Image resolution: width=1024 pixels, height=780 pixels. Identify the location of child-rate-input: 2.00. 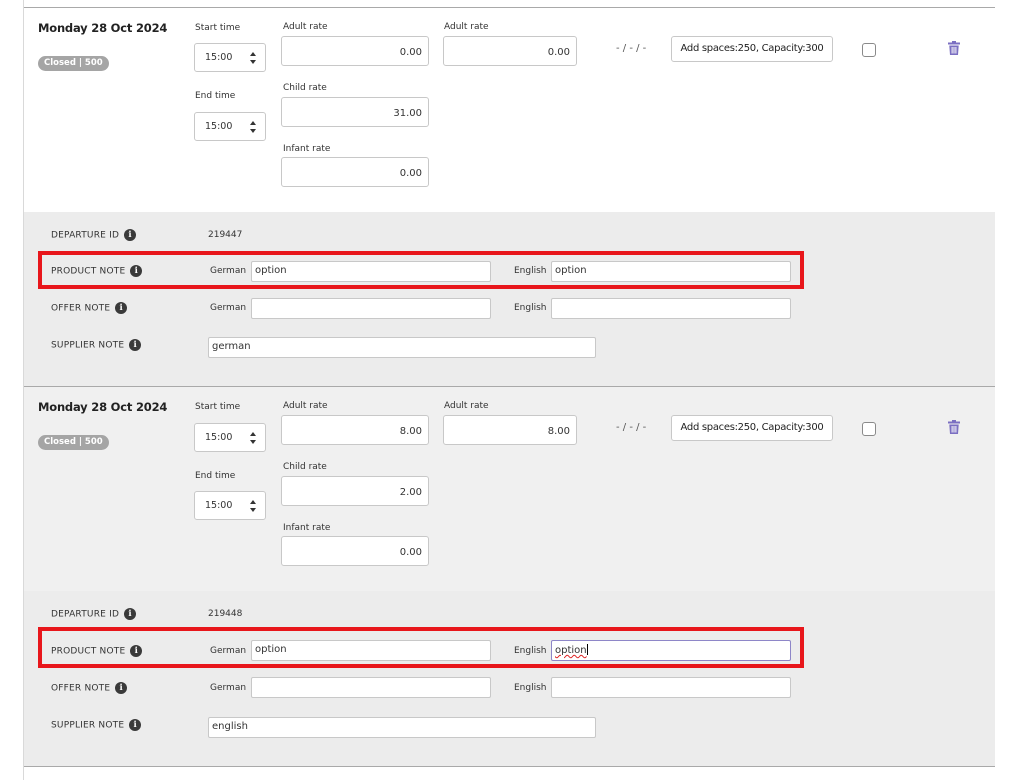
(355, 491).